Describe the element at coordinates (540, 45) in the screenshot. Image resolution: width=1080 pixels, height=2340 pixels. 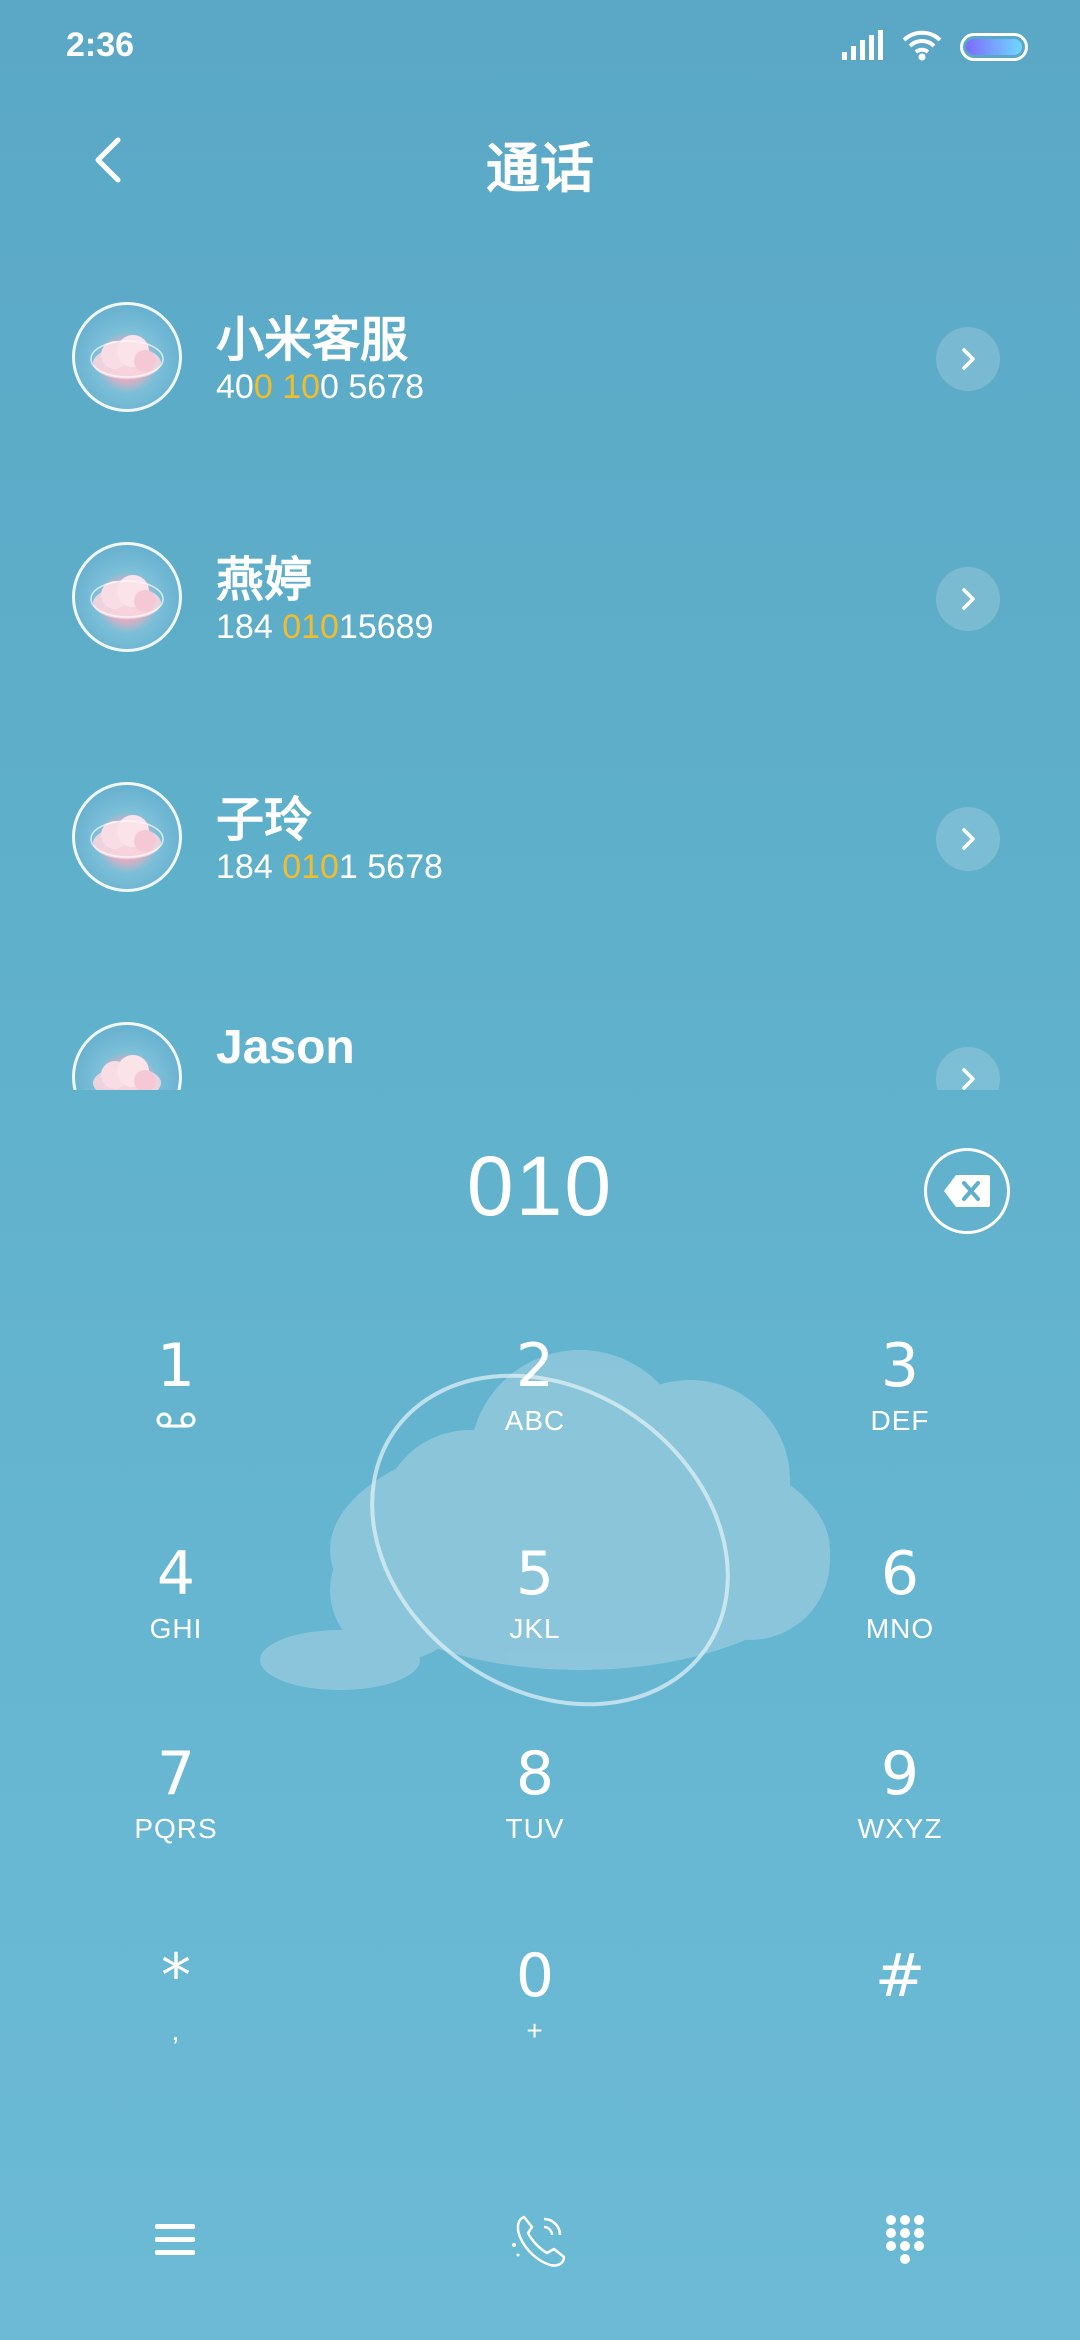
I see `status-bar: 2:36` at that location.